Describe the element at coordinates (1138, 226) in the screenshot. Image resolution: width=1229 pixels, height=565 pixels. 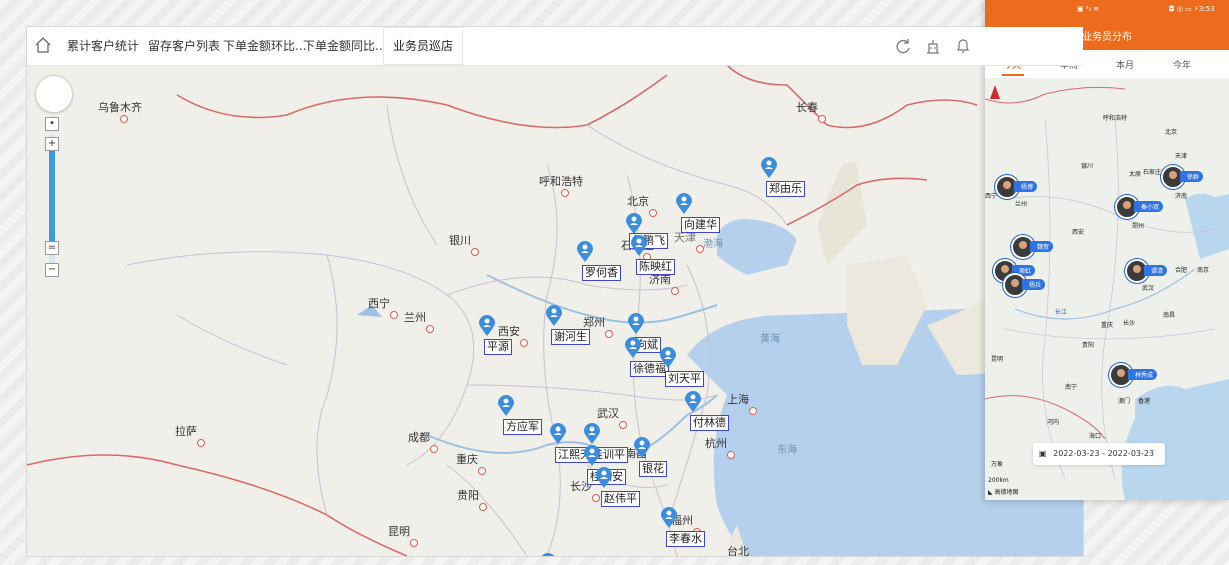
I see `phone-city-label: 郑州` at that location.